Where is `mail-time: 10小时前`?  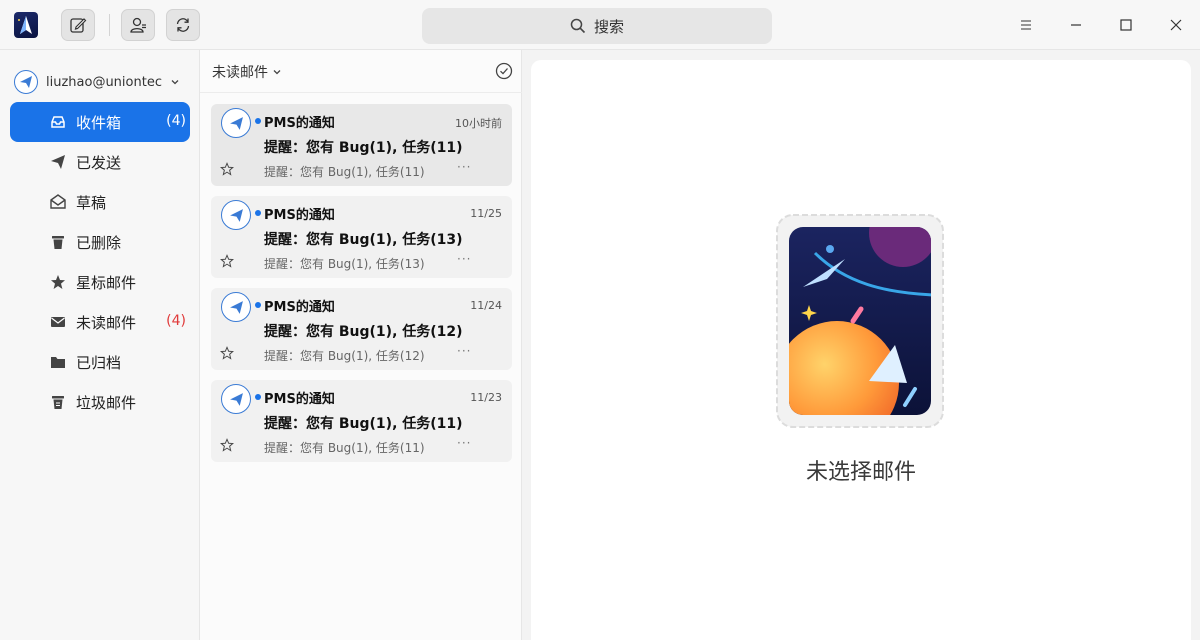 mail-time: 10小时前 is located at coordinates (478, 123).